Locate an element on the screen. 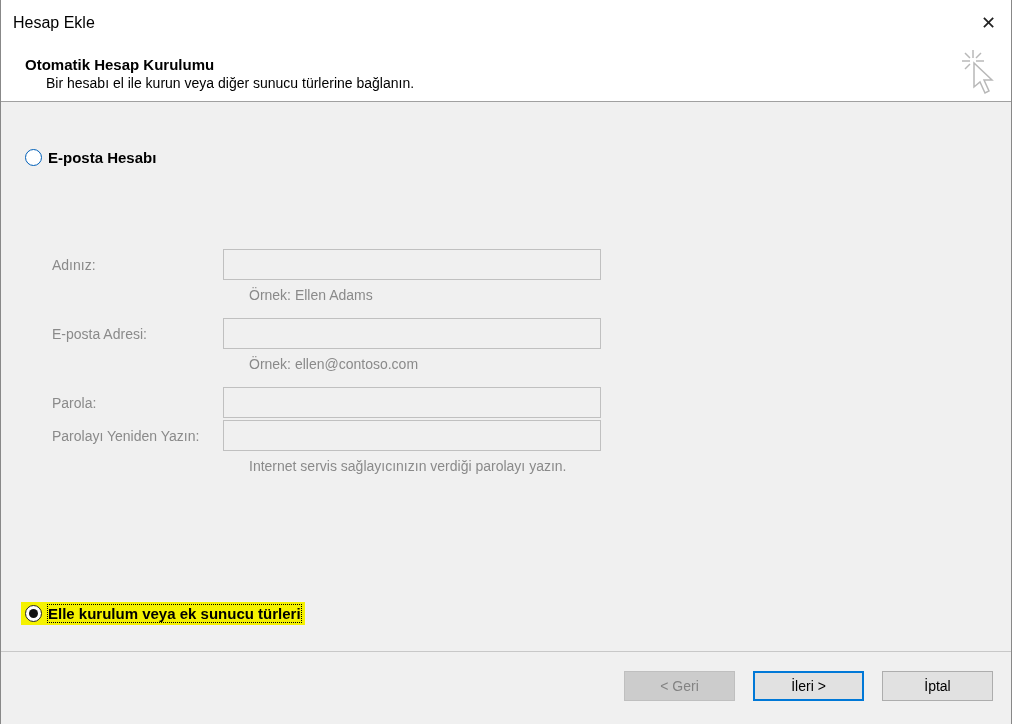  field-hint: Örnek: ellen@contoso.com is located at coordinates (334, 364).